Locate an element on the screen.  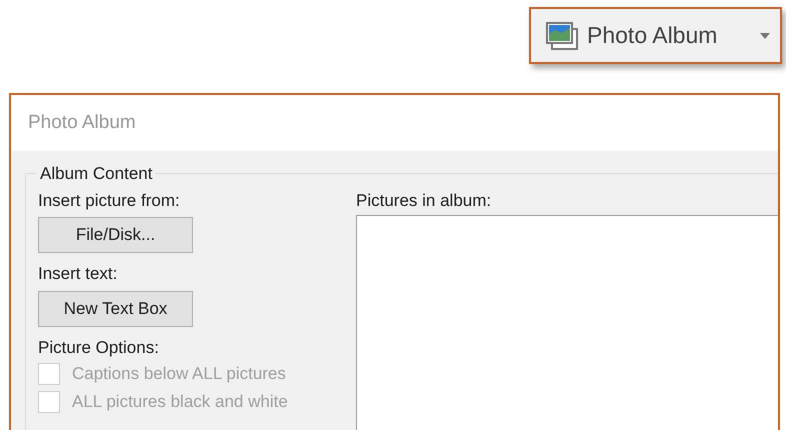
insert-picture-label: Insert picture from: is located at coordinates (109, 201).